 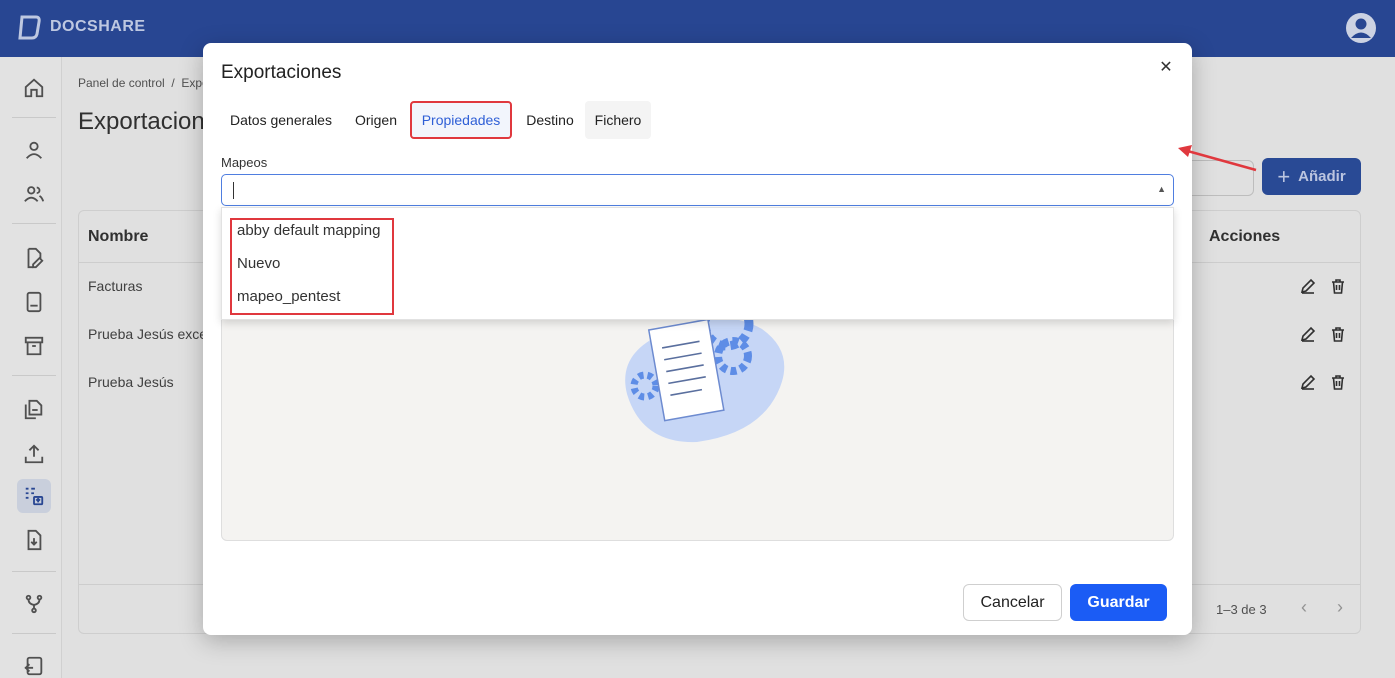 I want to click on mapeos-select: ▲, so click(x=697, y=190).